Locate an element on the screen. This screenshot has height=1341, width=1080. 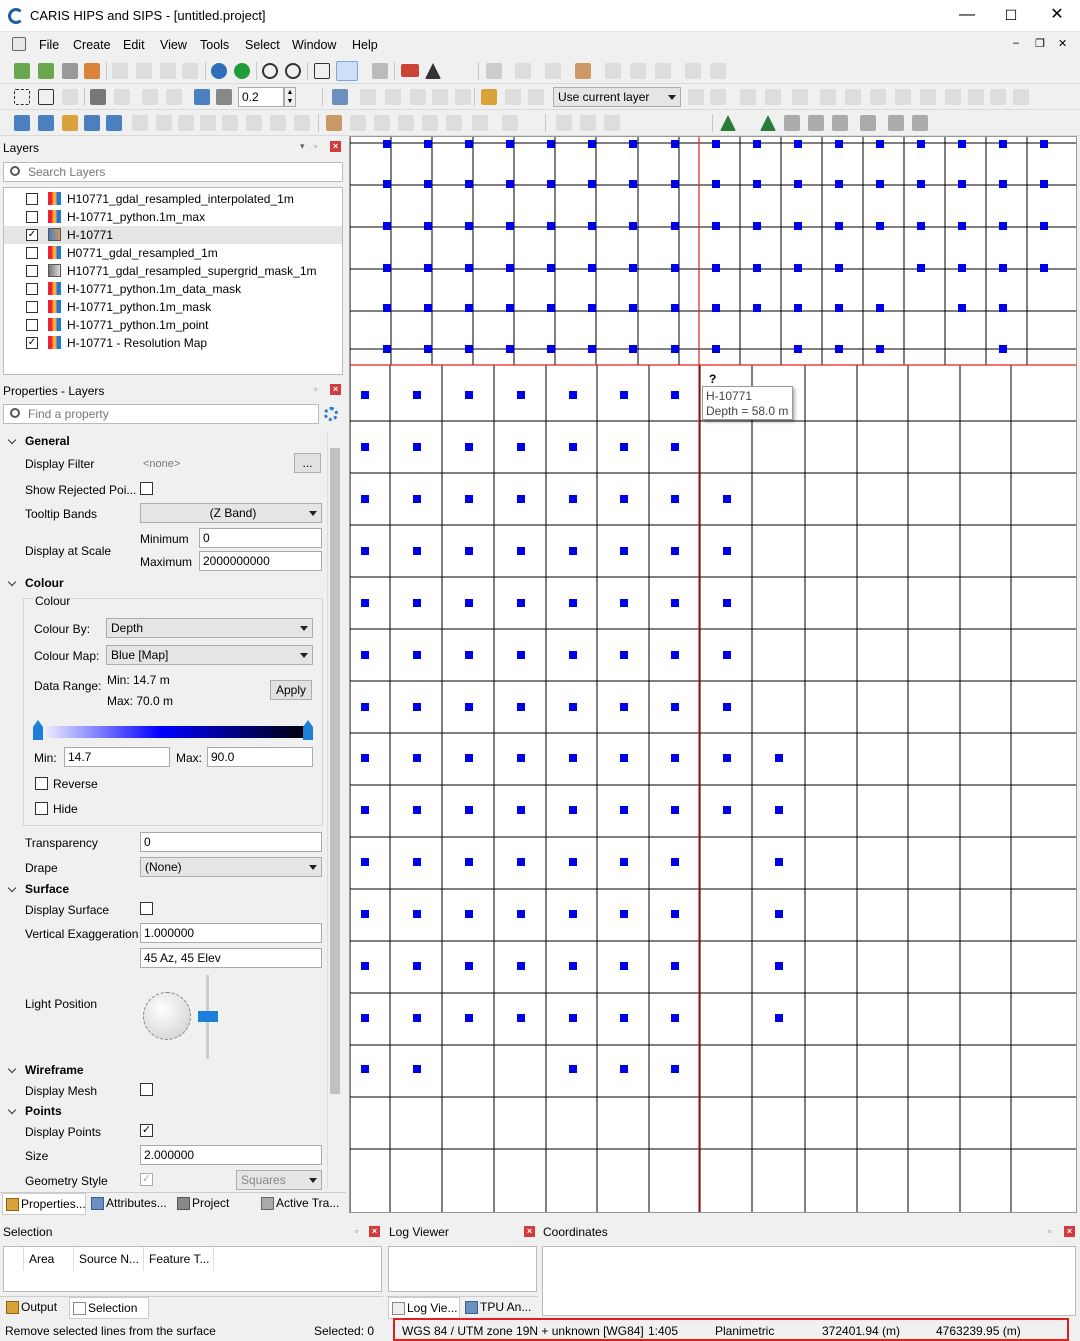
snap-value-input: 0.2 is located at coordinates (261, 97).